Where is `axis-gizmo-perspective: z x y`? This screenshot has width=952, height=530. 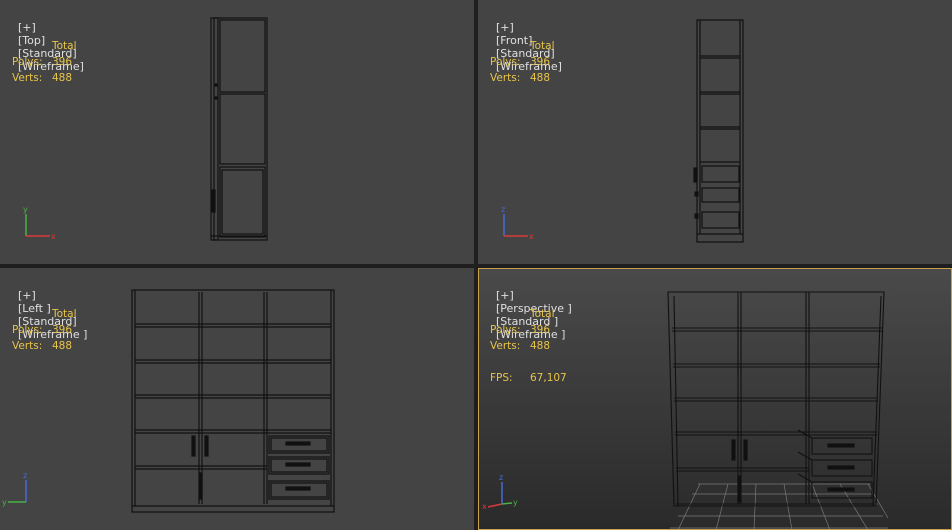
axis-gizmo-perspective: z x y is located at coordinates (500, 491).